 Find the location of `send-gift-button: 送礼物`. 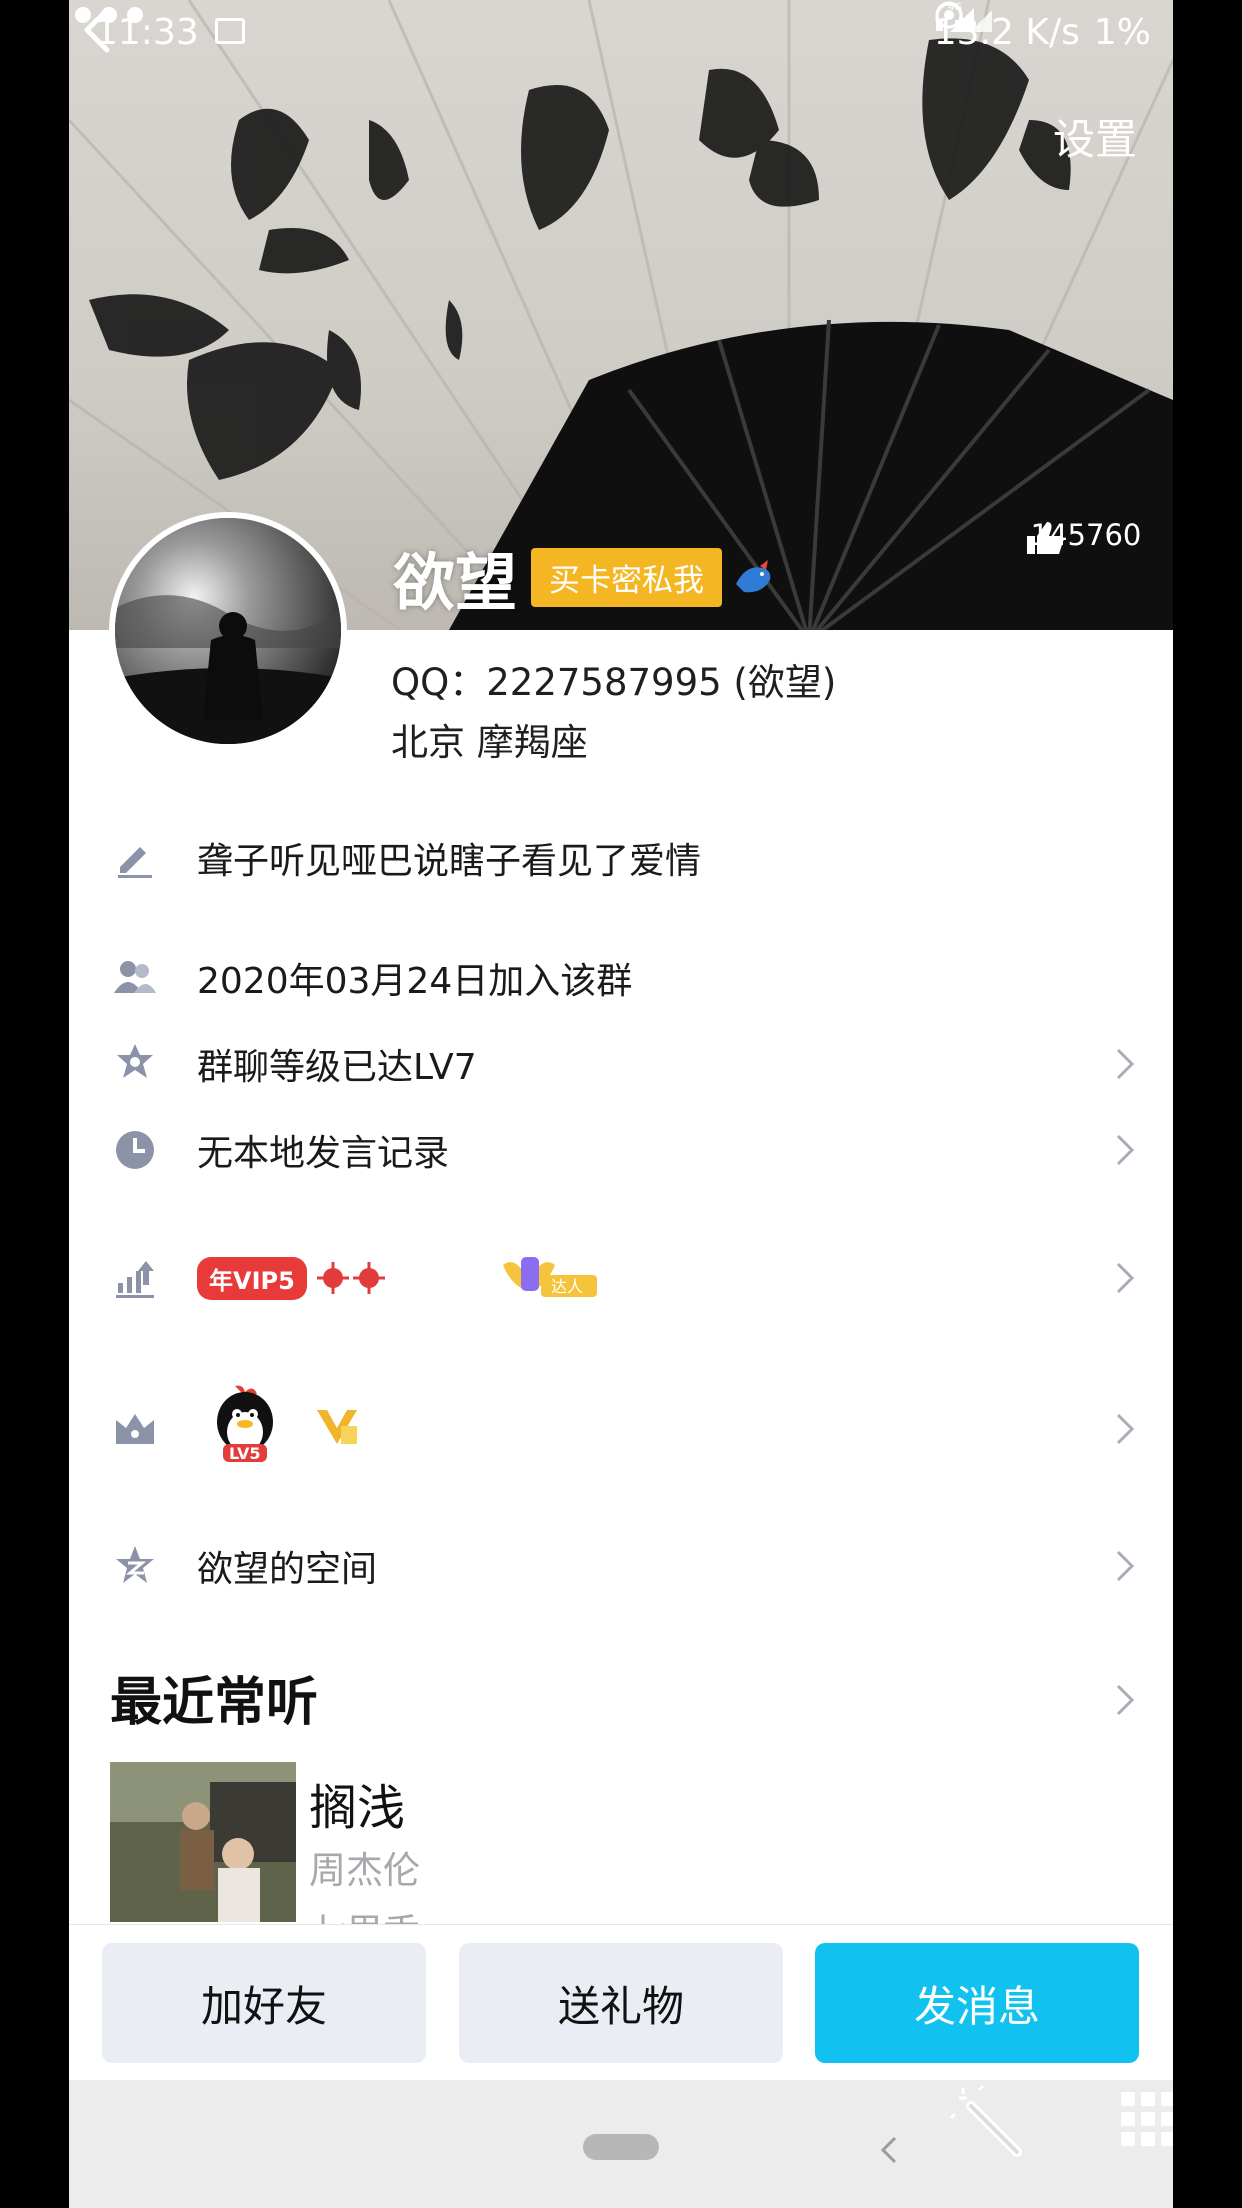

send-gift-button: 送礼物 is located at coordinates (621, 2003).